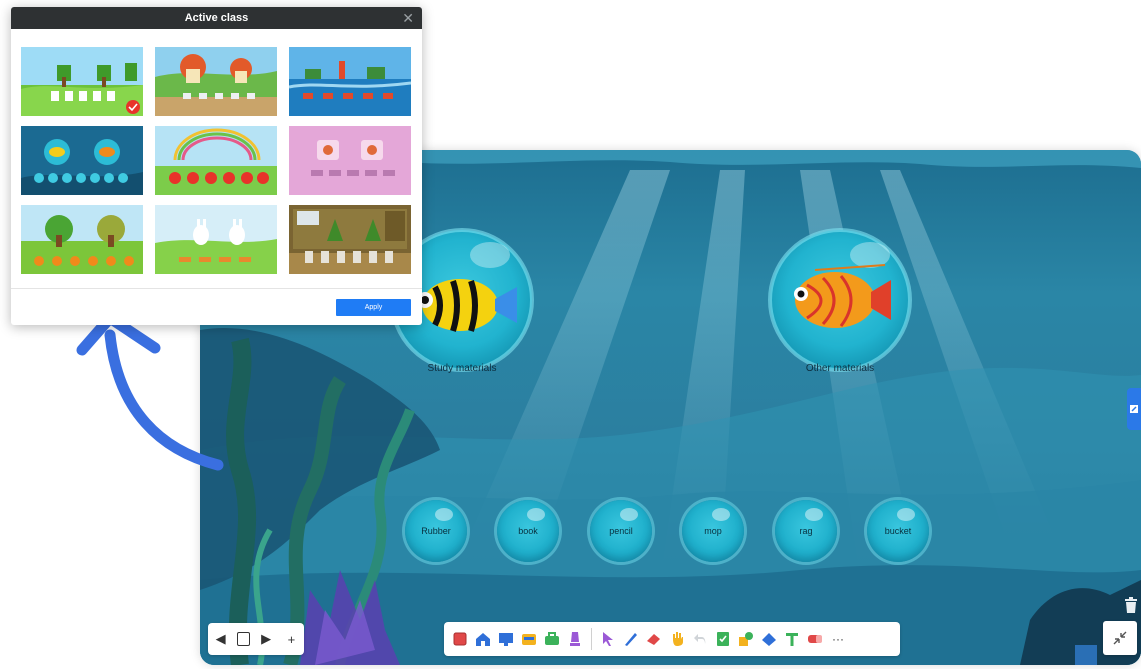  What do you see at coordinates (677, 639) in the screenshot?
I see `hand-icon` at bounding box center [677, 639].